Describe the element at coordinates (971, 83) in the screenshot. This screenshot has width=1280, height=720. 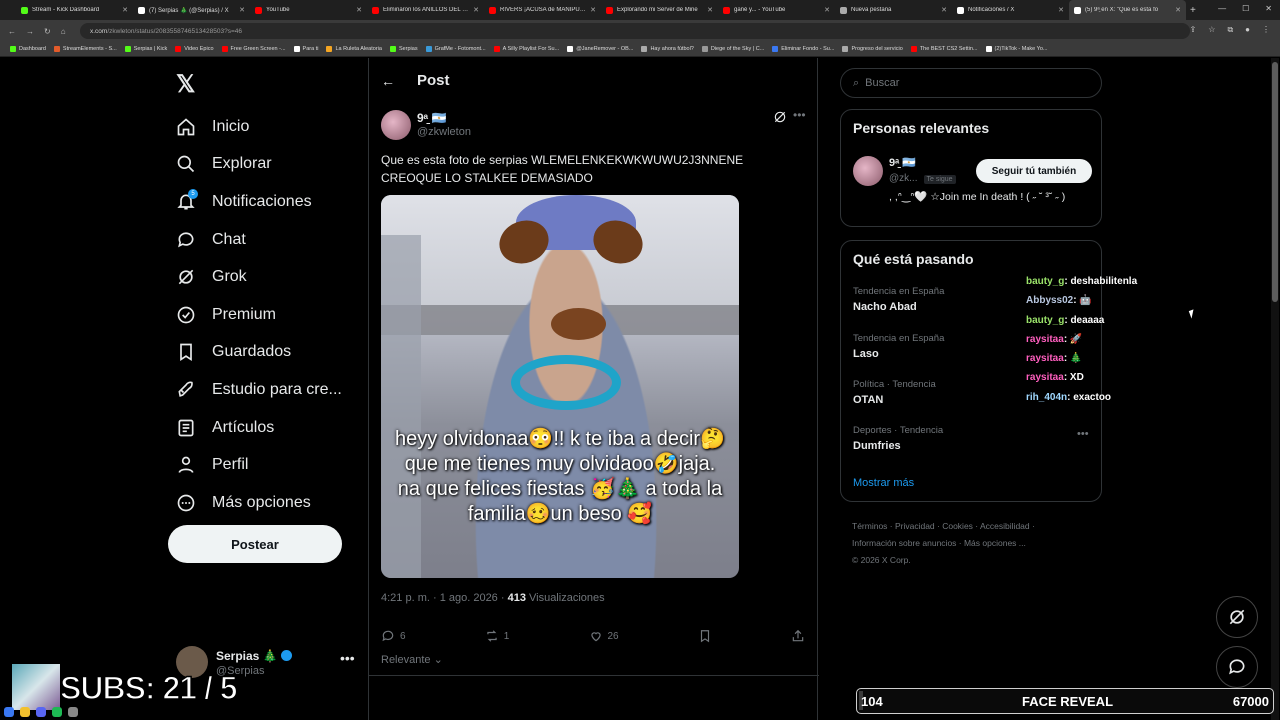
I see `search-input: ⌕ Buscar` at that location.